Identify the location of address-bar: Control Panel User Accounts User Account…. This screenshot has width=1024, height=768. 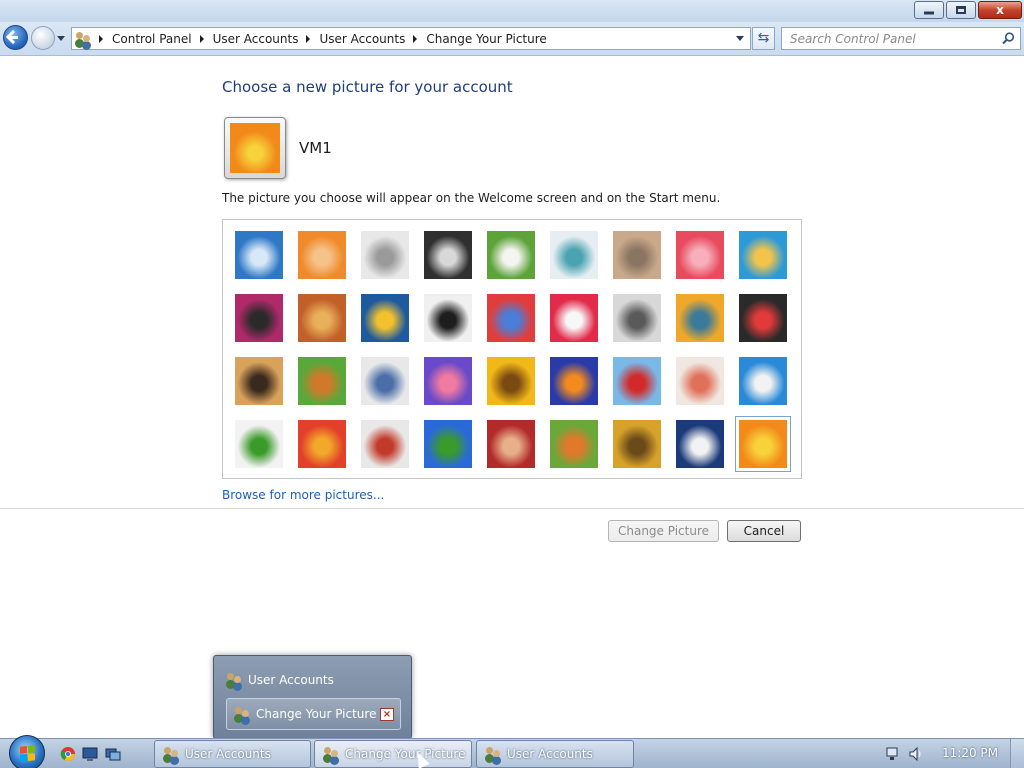
(411, 38).